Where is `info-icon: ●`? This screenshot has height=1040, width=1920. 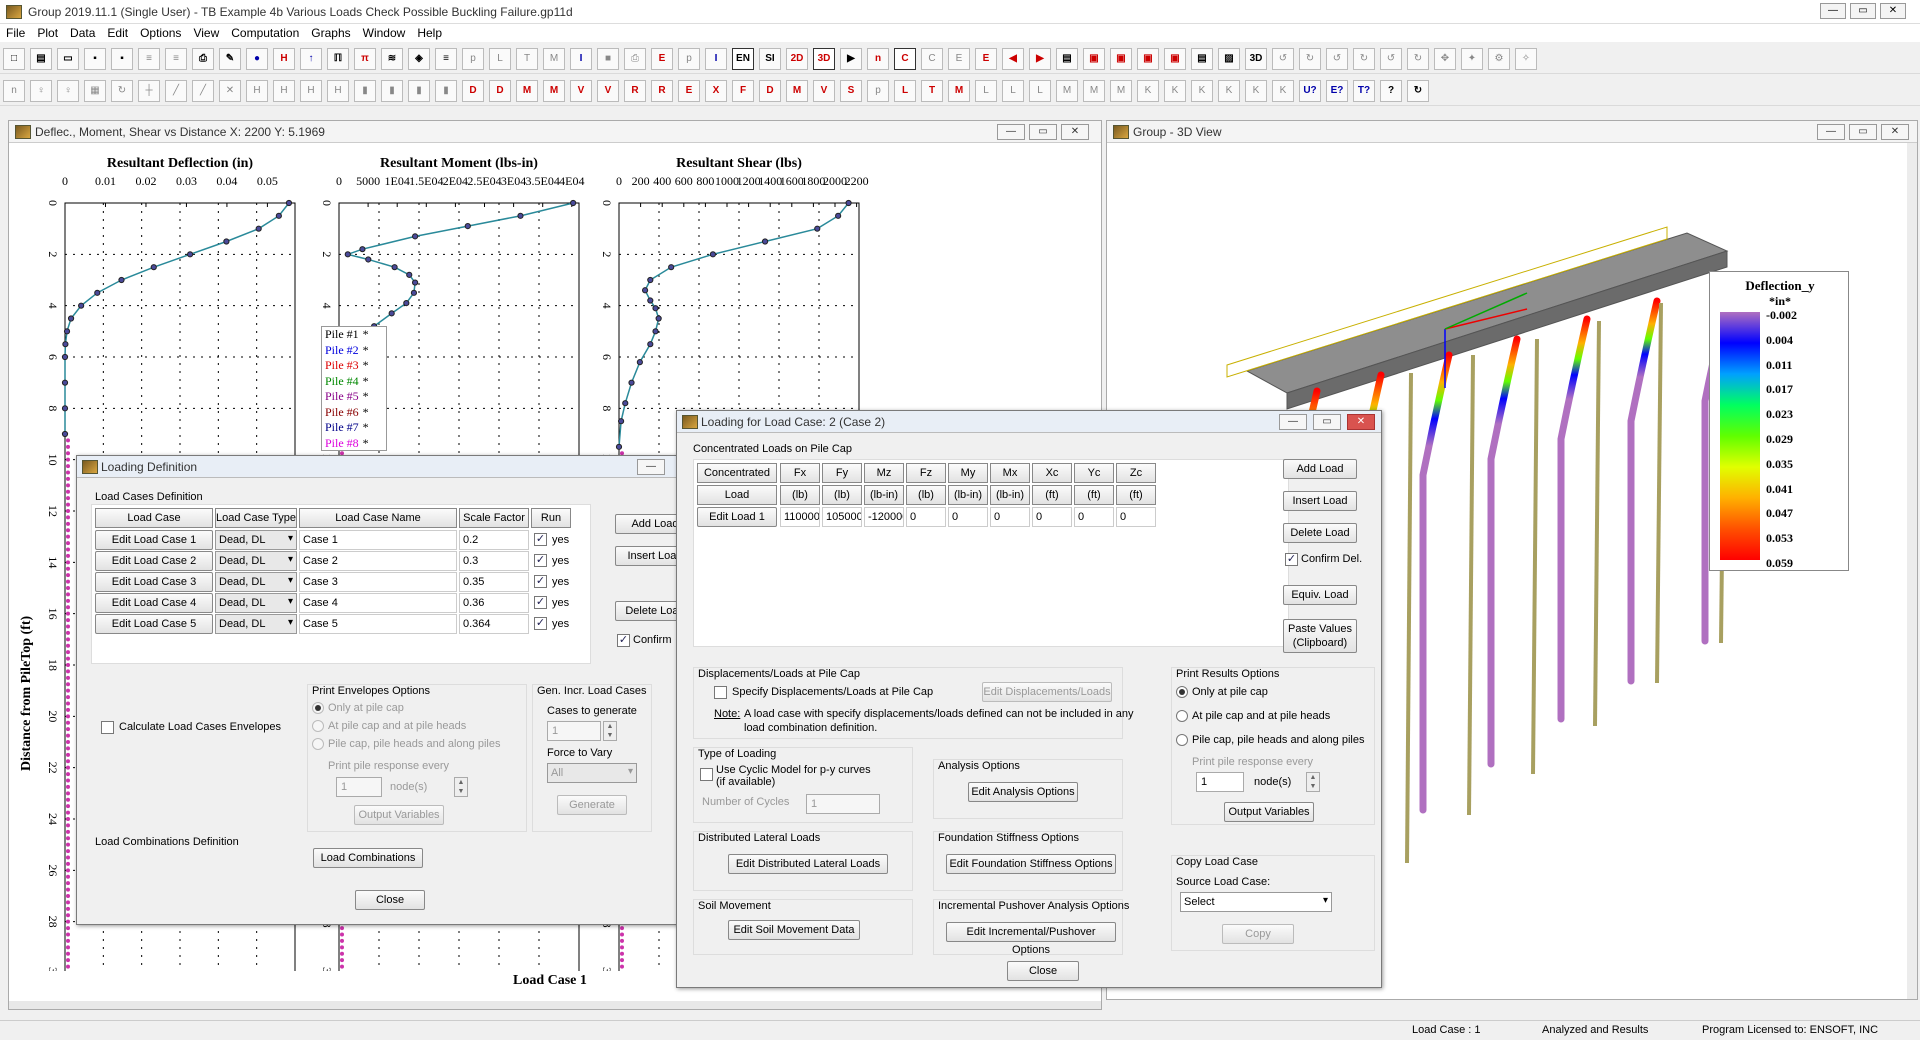
info-icon: ● is located at coordinates (257, 59).